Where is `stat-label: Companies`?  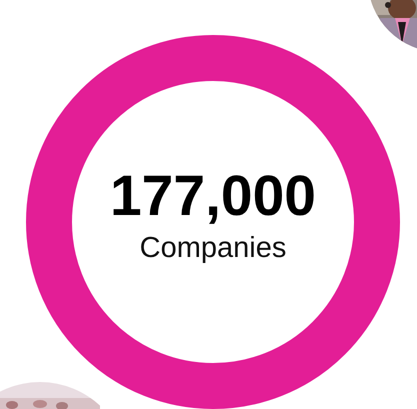 stat-label: Companies is located at coordinates (213, 249).